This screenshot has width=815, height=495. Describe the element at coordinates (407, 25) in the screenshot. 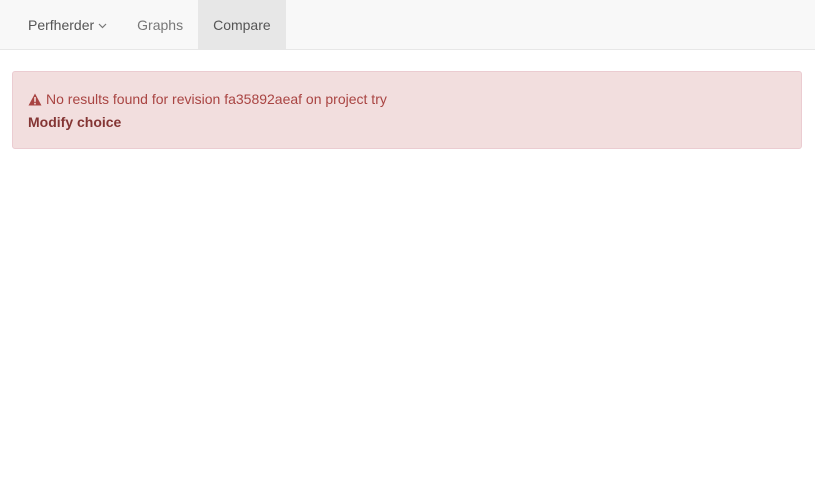

I see `top-navbar: Perfherder Graphs Compare` at that location.